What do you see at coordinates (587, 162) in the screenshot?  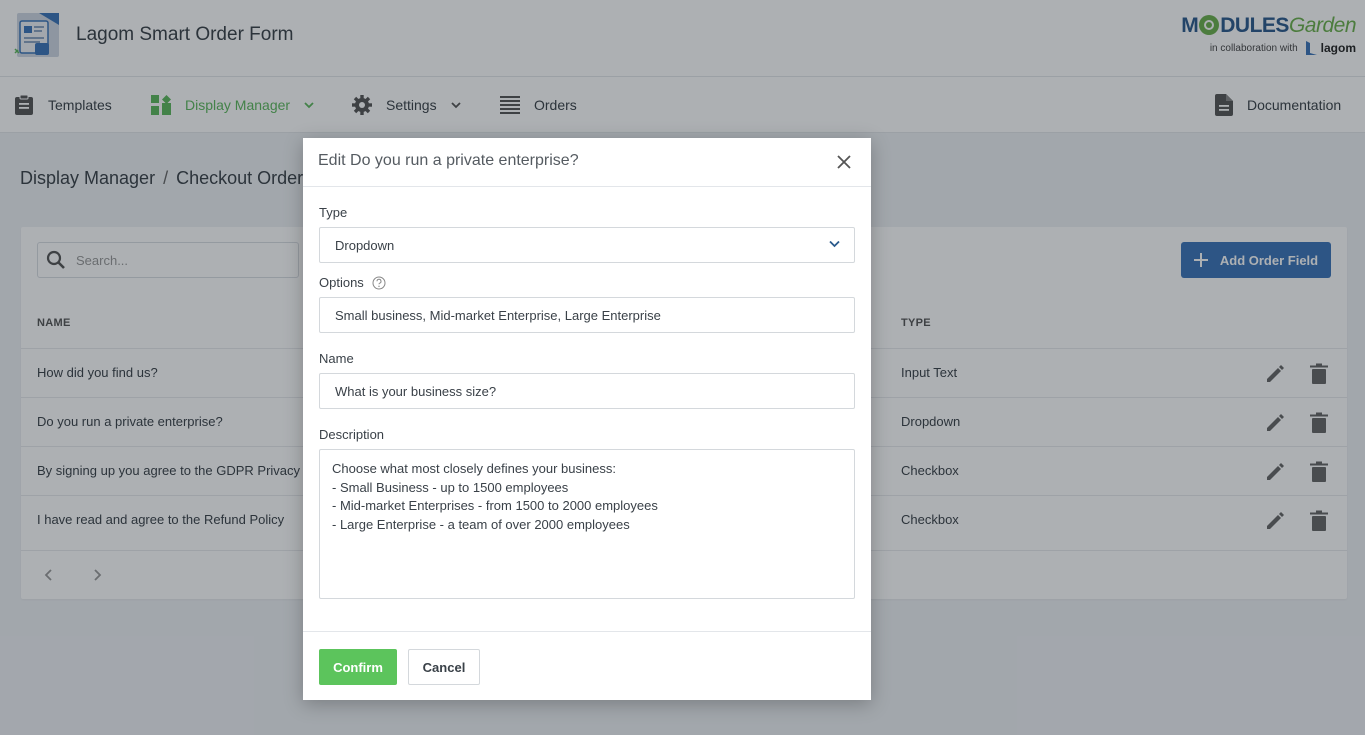 I see `modal-header: Edit Do you run a private enterprise?` at bounding box center [587, 162].